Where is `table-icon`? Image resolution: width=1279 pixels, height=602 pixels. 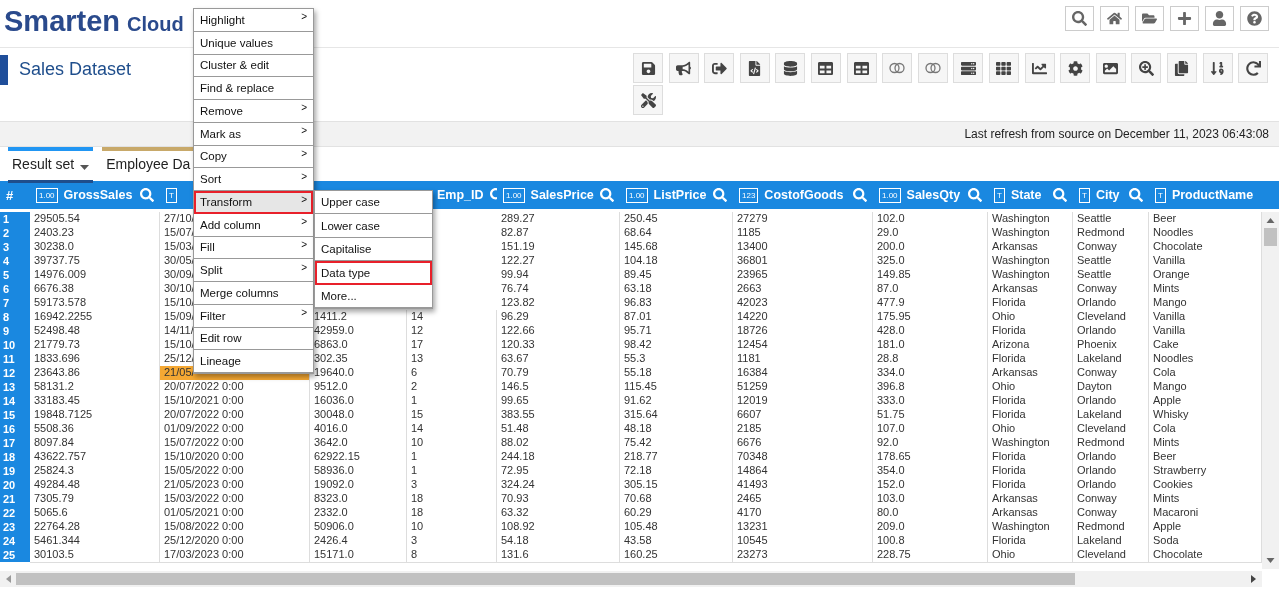
table-icon is located at coordinates (826, 68).